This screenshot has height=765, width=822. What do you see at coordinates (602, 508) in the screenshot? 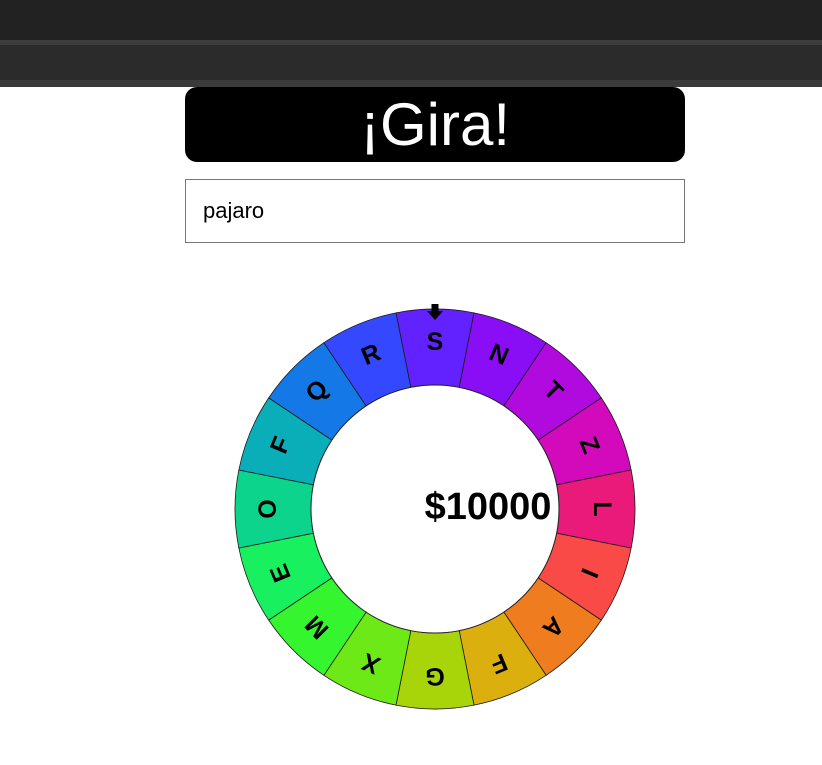
I see `wheel-segment-letter: L` at bounding box center [602, 508].